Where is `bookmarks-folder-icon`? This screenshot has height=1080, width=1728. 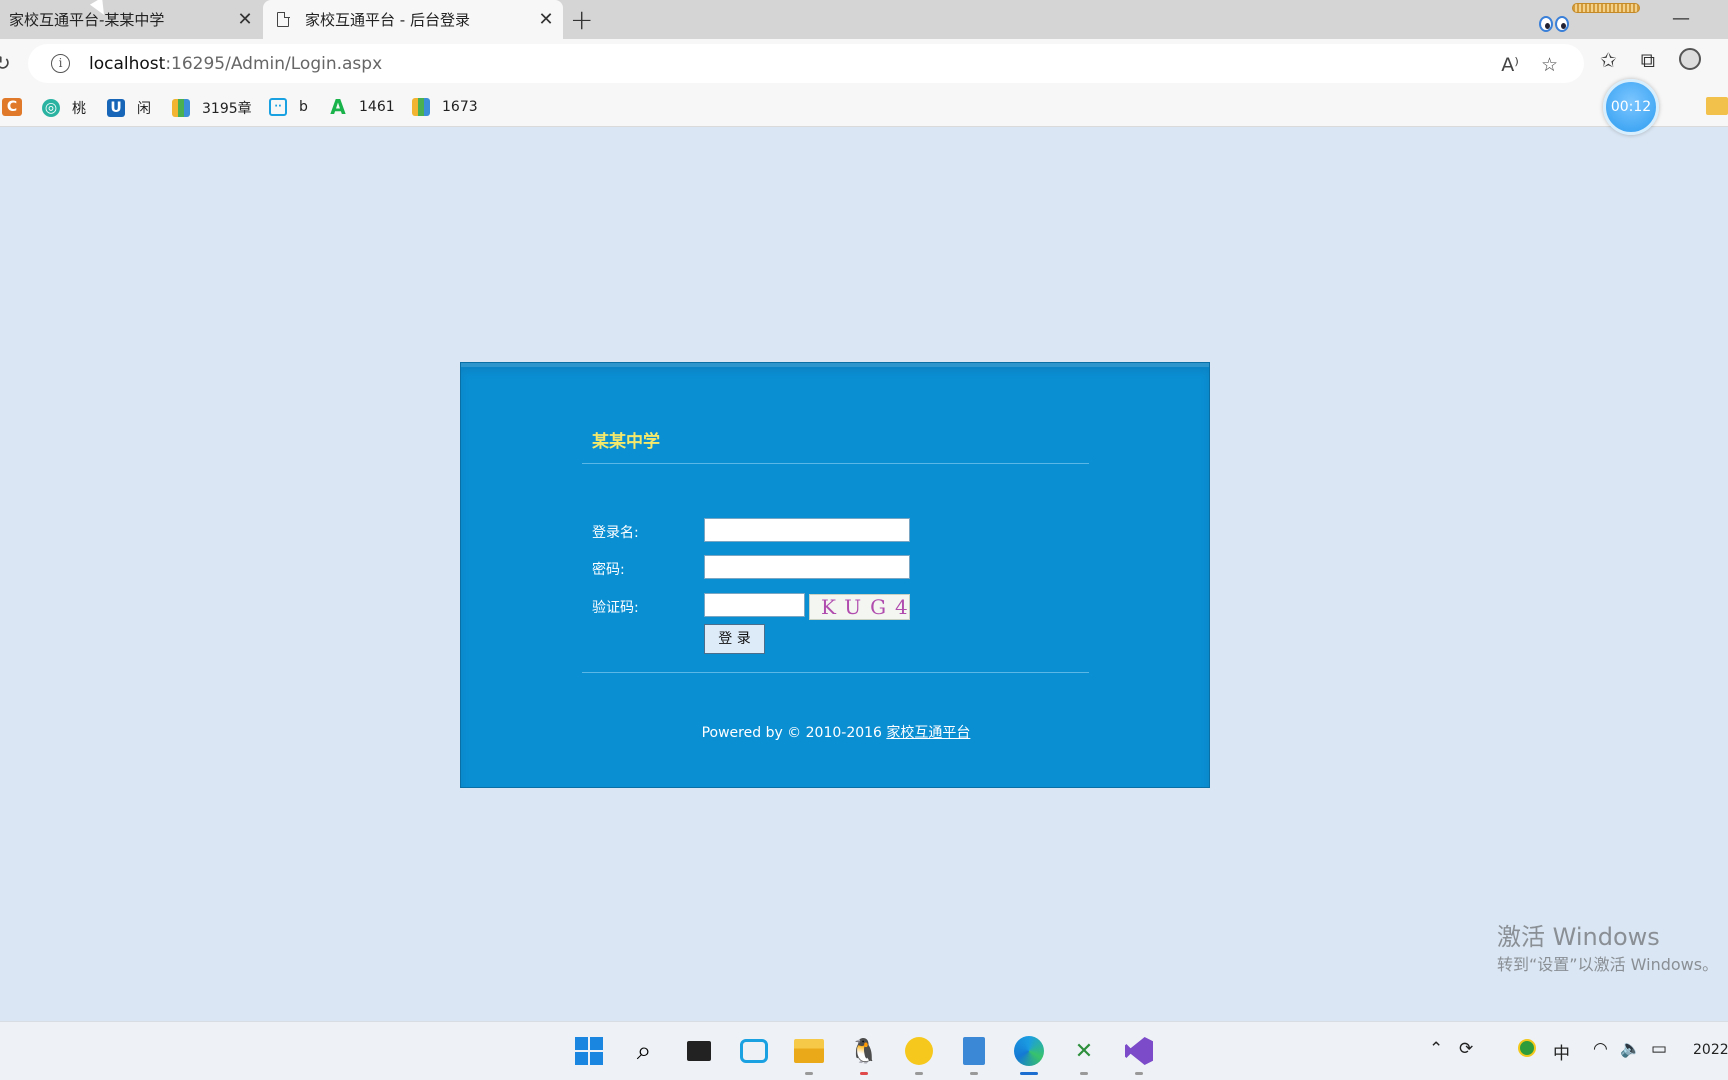
bookmarks-folder-icon is located at coordinates (1717, 106).